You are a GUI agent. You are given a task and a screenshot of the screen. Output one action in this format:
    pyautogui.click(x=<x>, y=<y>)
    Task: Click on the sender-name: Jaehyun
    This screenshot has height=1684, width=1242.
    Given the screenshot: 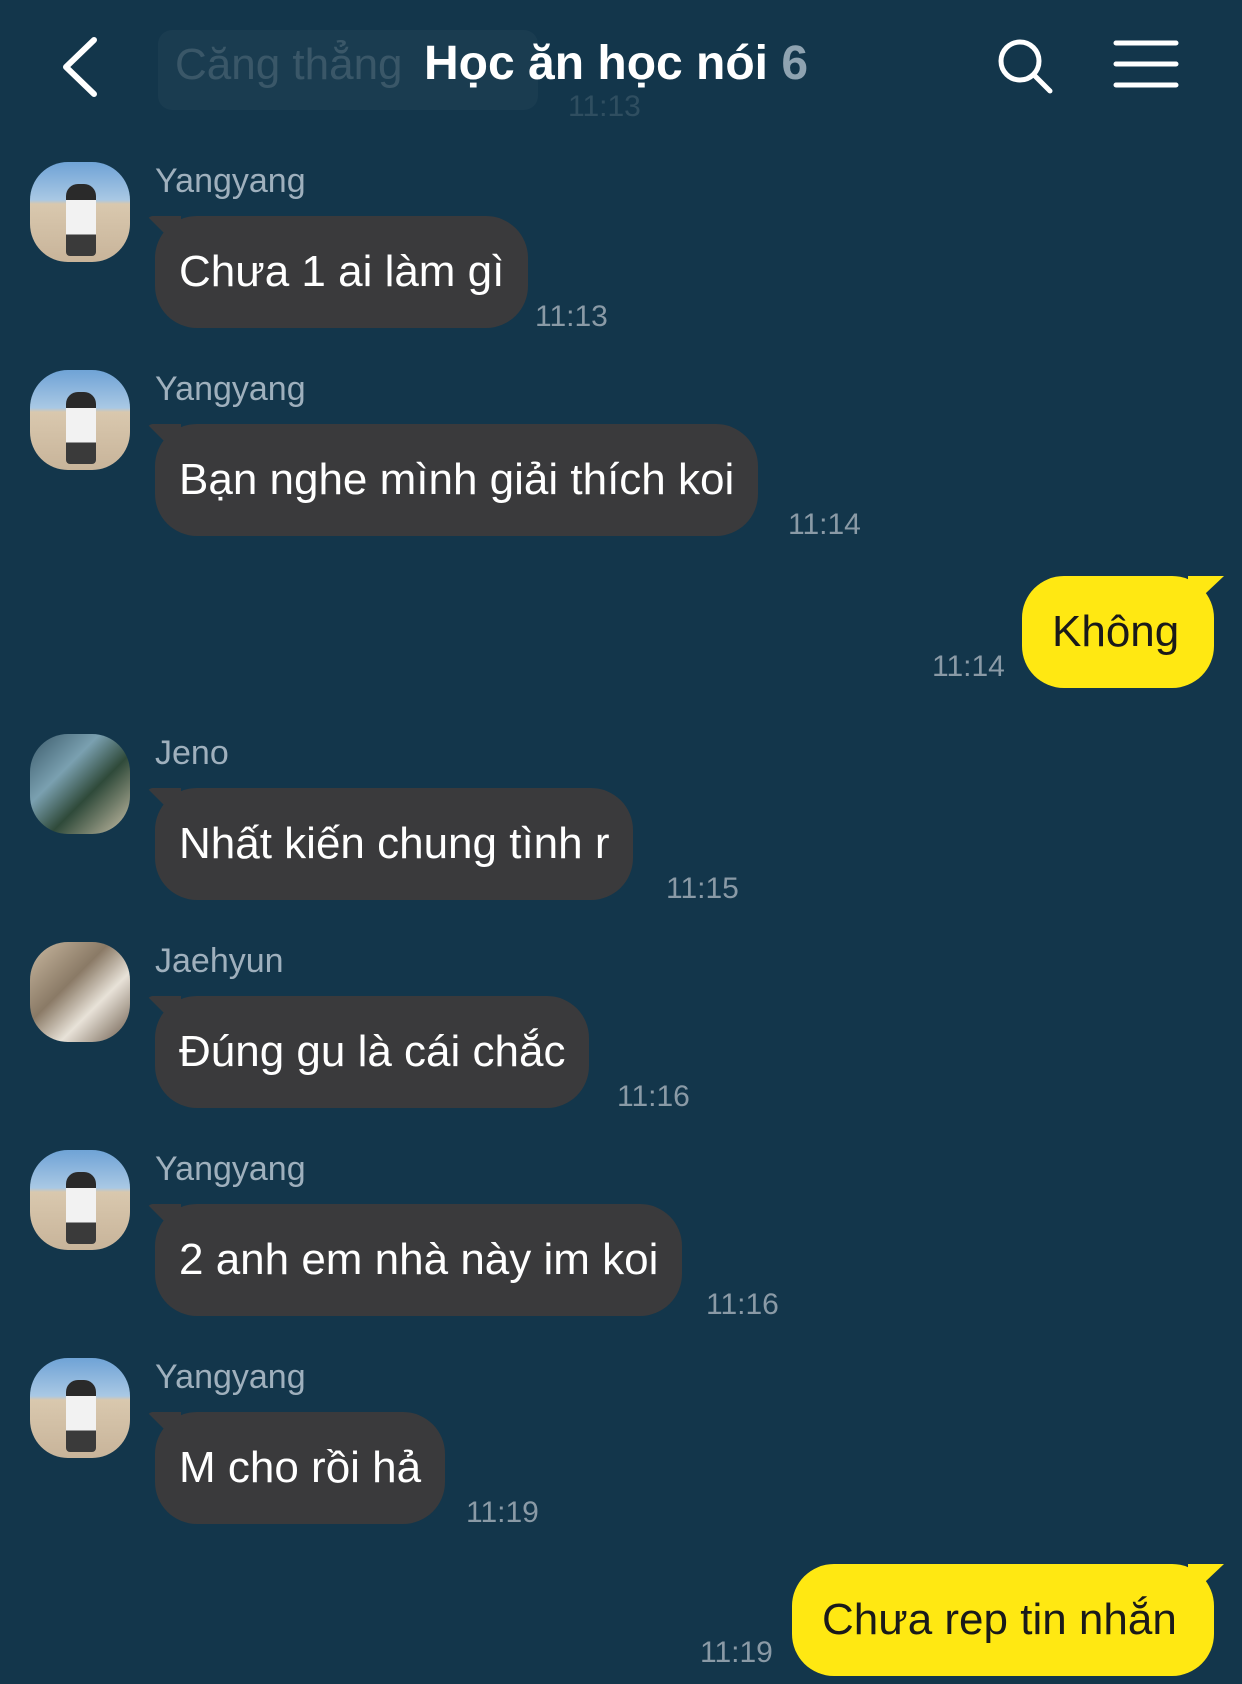 What is the action you would take?
    pyautogui.click(x=219, y=961)
    